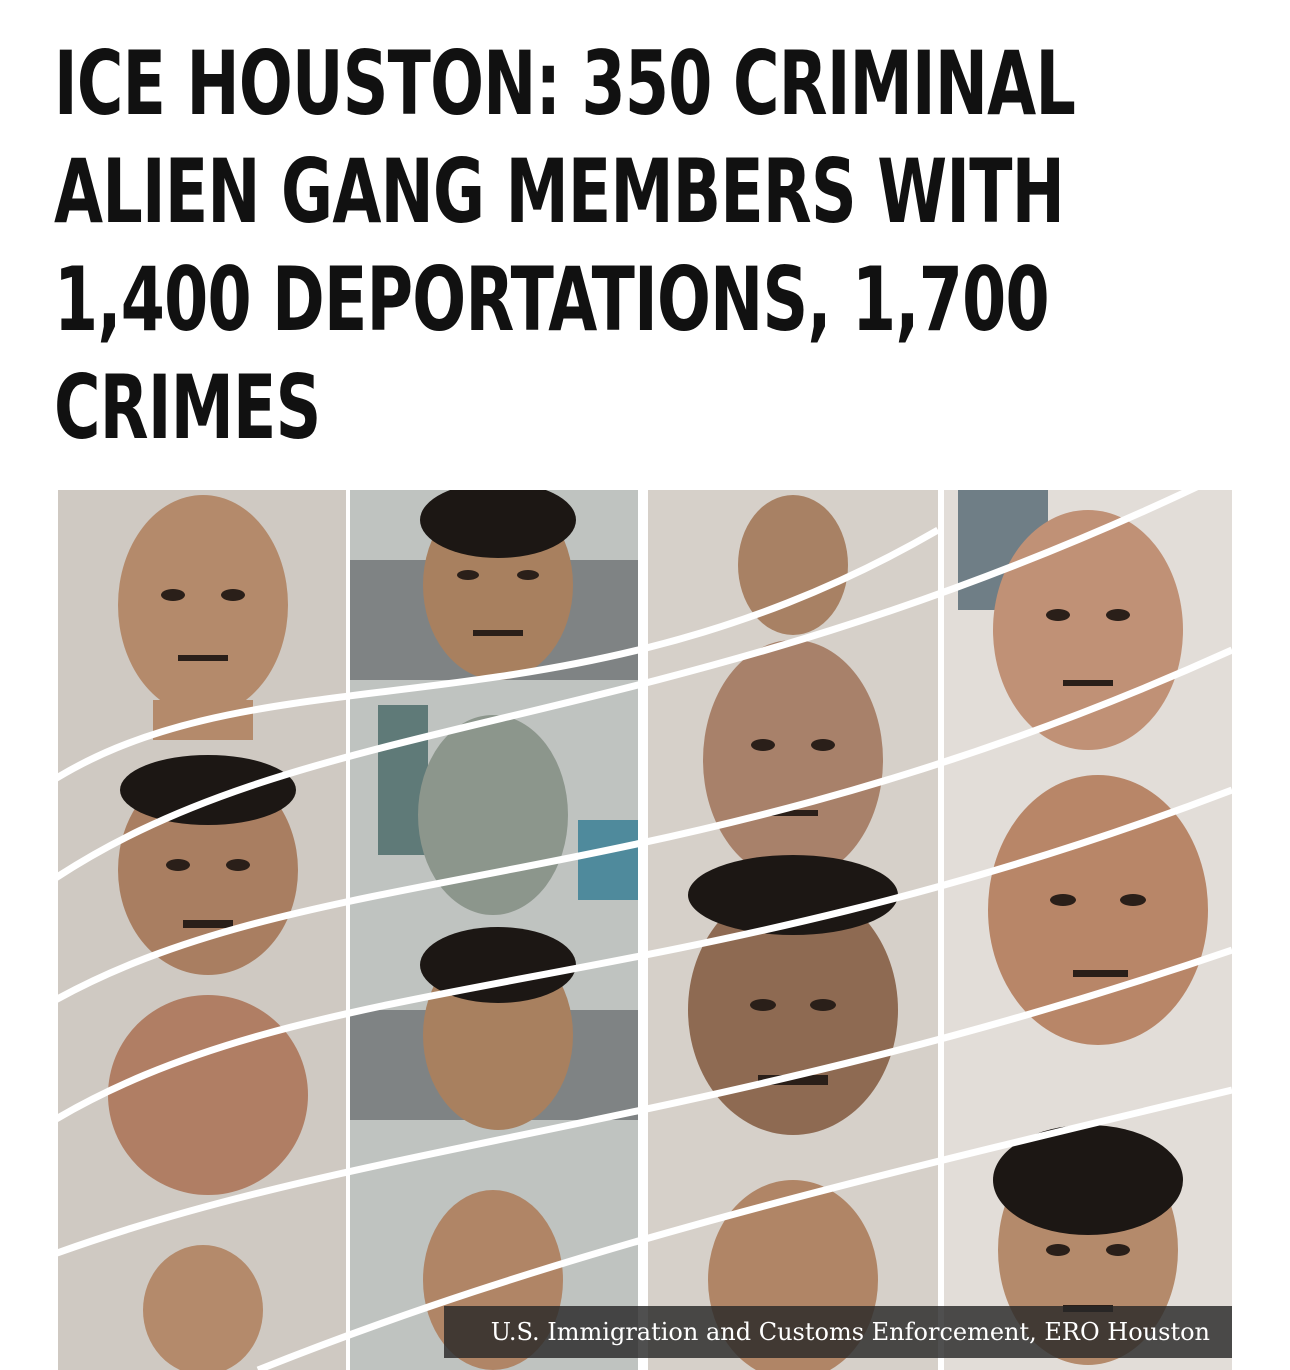 The image size is (1290, 1370). What do you see at coordinates (559, 191) in the screenshot?
I see `headline-line-2: ALIEN GANG MEMBERS WITH` at bounding box center [559, 191].